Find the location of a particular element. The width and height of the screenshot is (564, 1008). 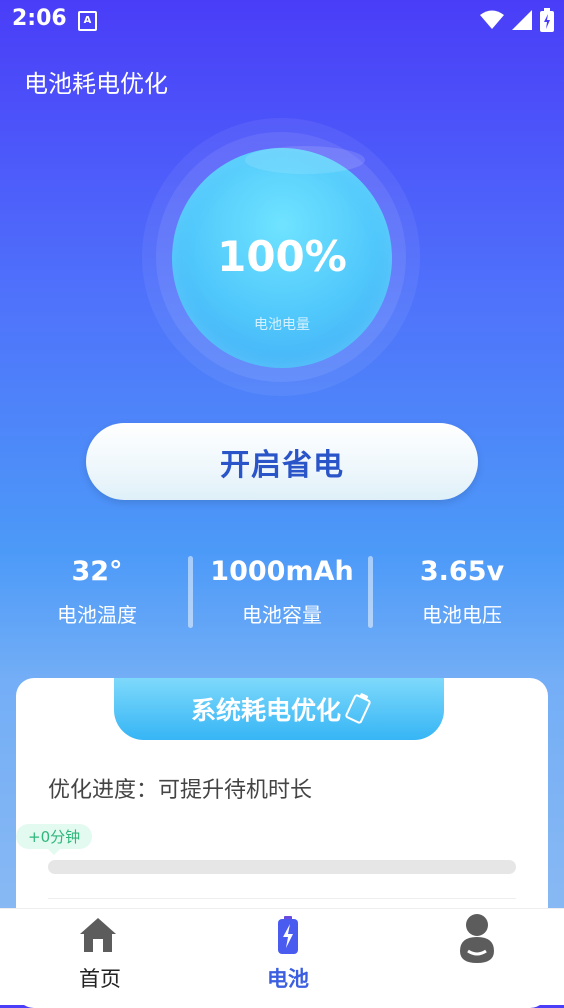

profile-icon is located at coordinates (477, 938).